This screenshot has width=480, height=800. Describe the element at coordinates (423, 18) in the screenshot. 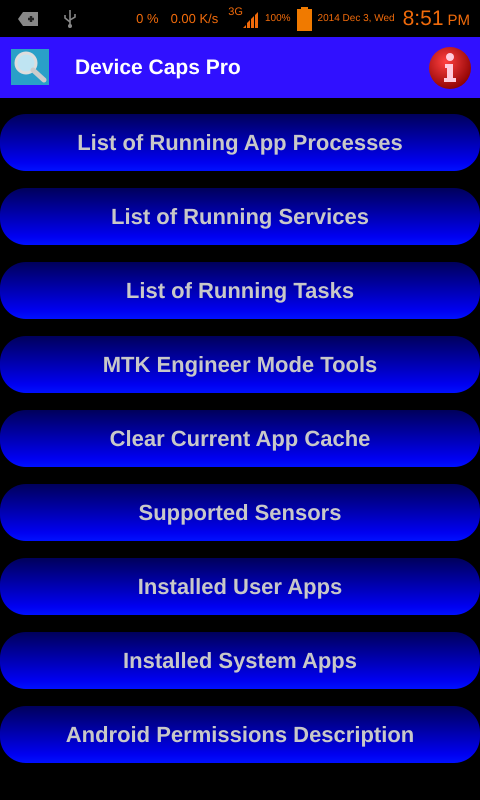

I see `clock-time: 8:51` at that location.